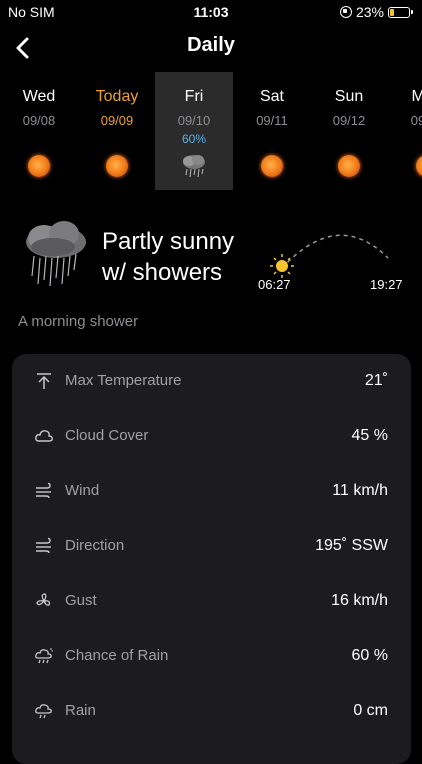 Image resolution: width=422 pixels, height=764 pixels. I want to click on sunset-time: 19:27, so click(386, 284).